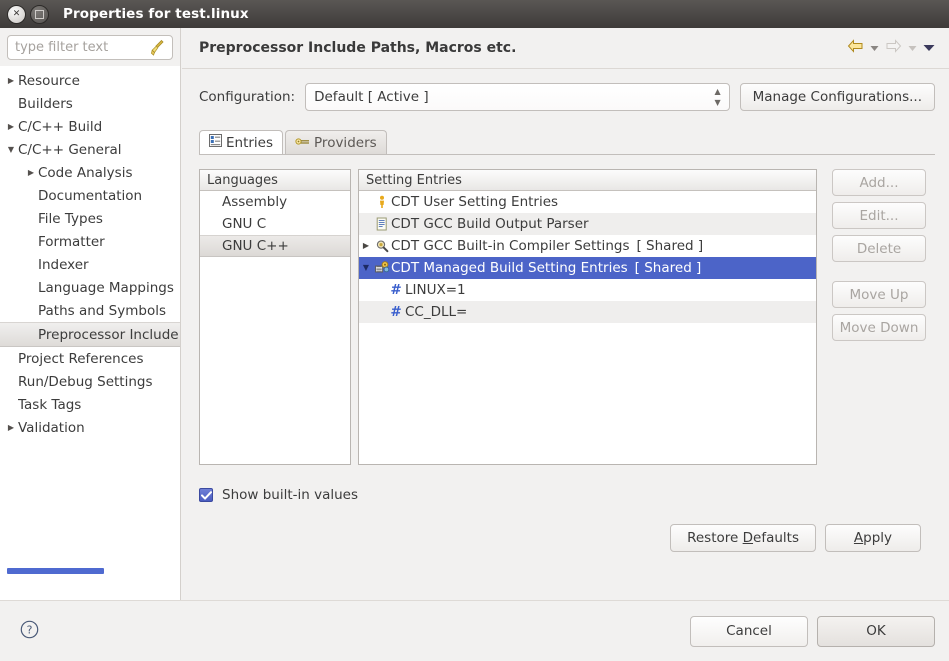 The image size is (949, 661). What do you see at coordinates (358, 48) in the screenshot?
I see `page-title: Preprocessor Include Paths, Macros etc.` at bounding box center [358, 48].